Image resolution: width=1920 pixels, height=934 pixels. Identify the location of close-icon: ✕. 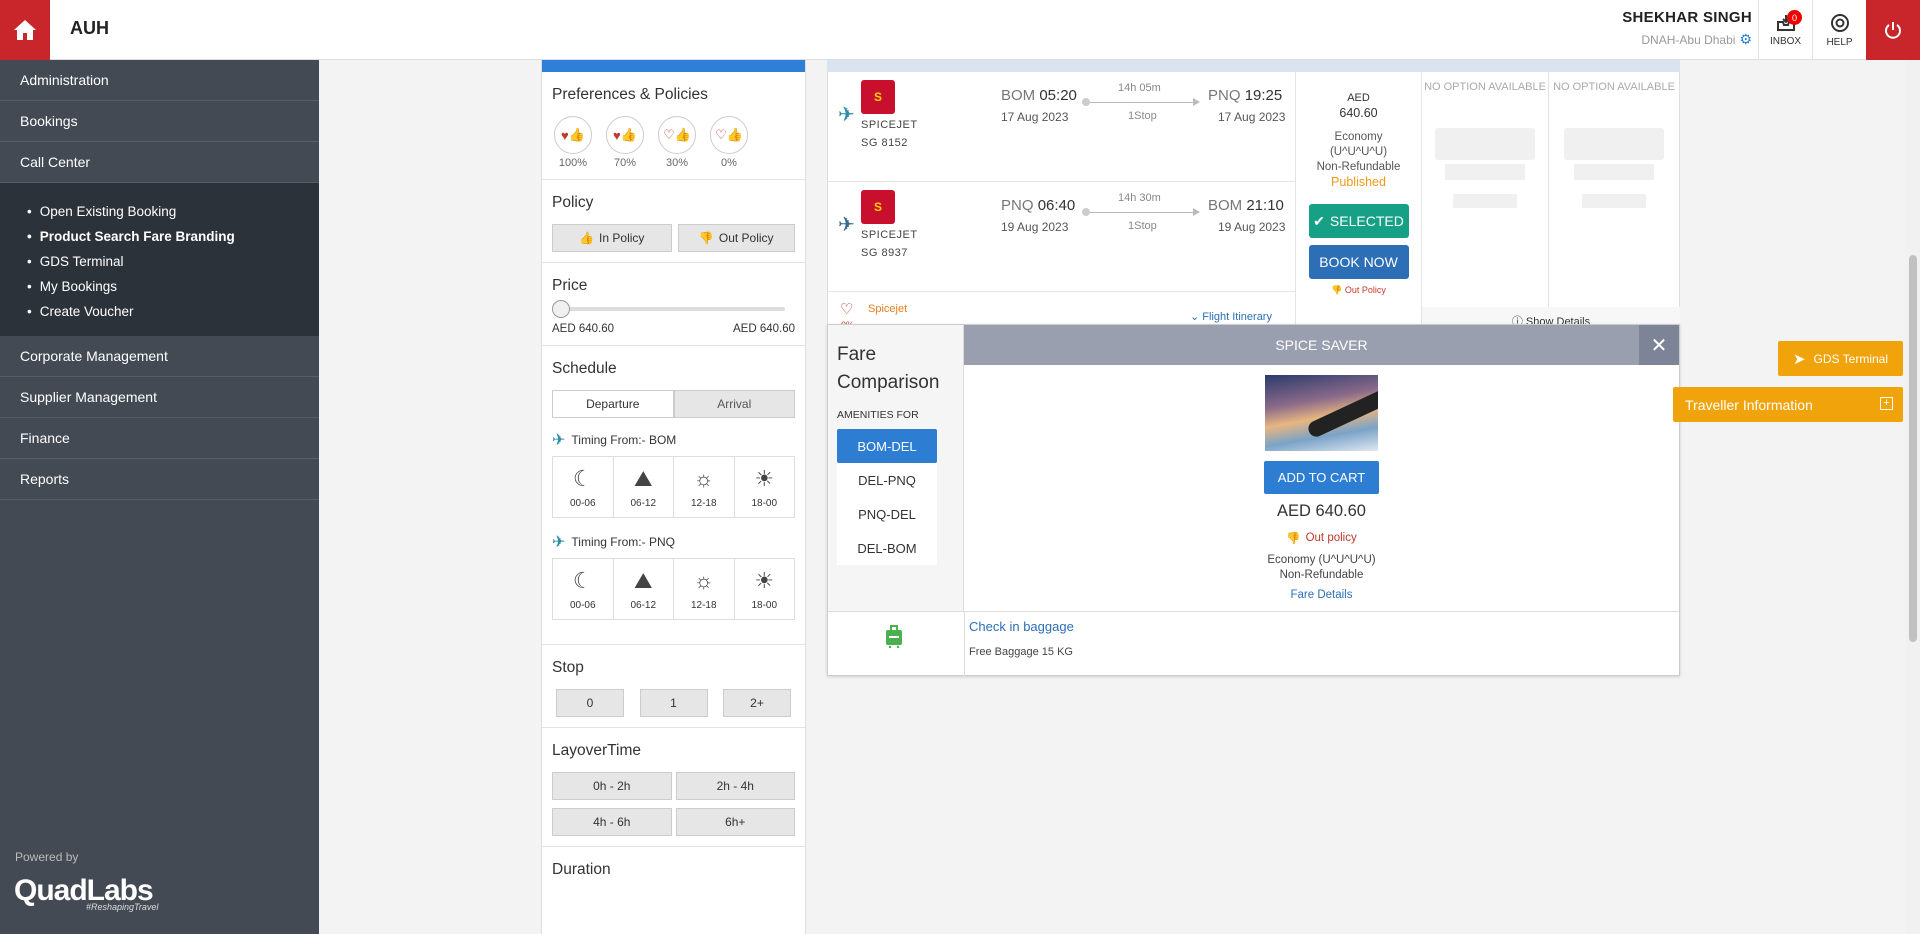
(1659, 345).